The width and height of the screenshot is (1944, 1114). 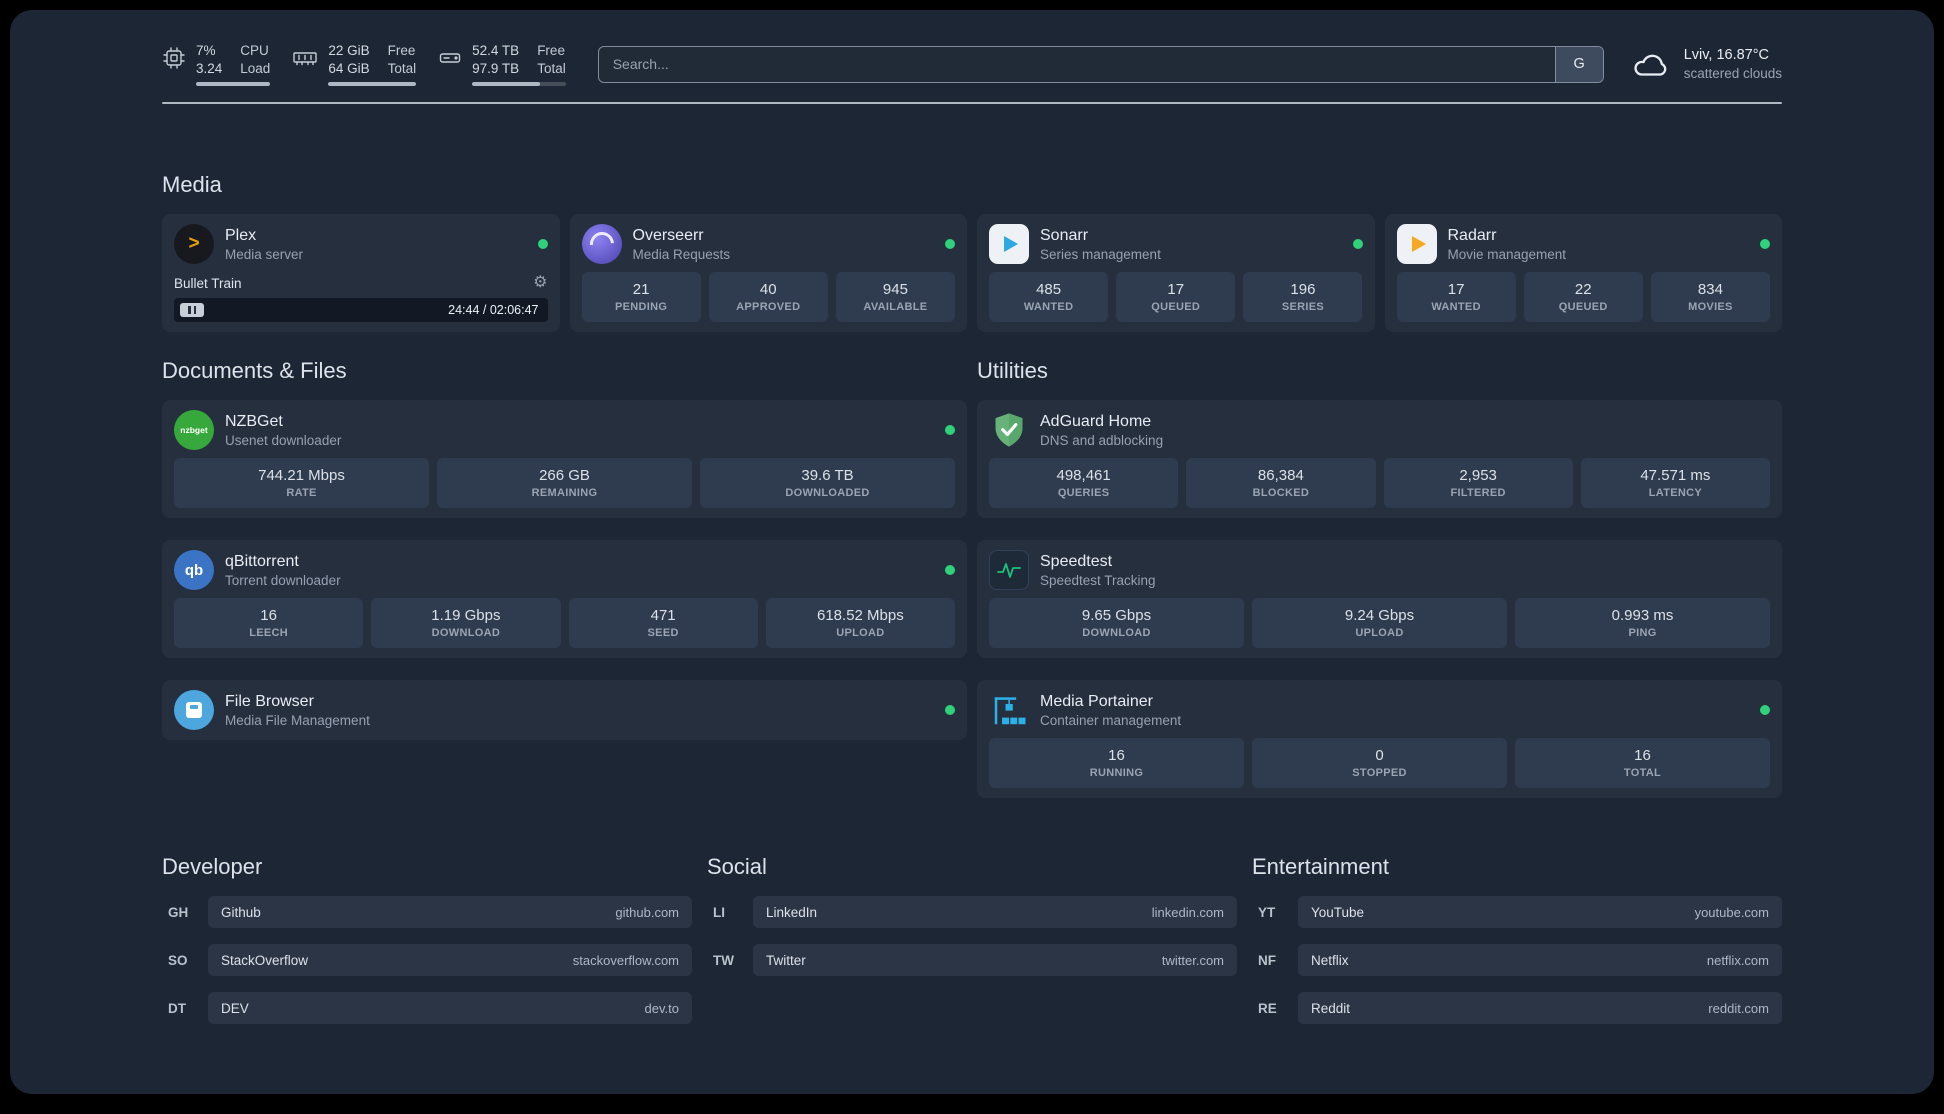 I want to click on bookmark-url: github.com, so click(x=647, y=912).